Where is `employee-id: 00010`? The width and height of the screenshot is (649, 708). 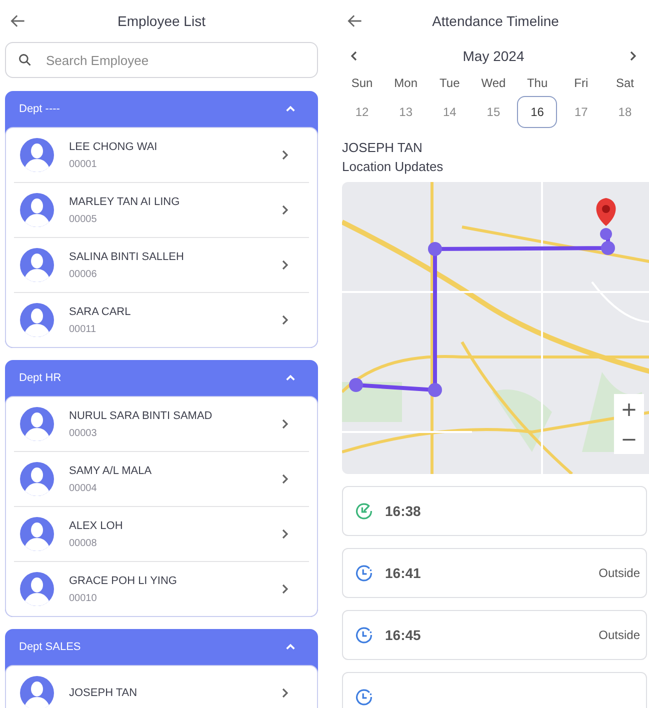 employee-id: 00010 is located at coordinates (83, 598).